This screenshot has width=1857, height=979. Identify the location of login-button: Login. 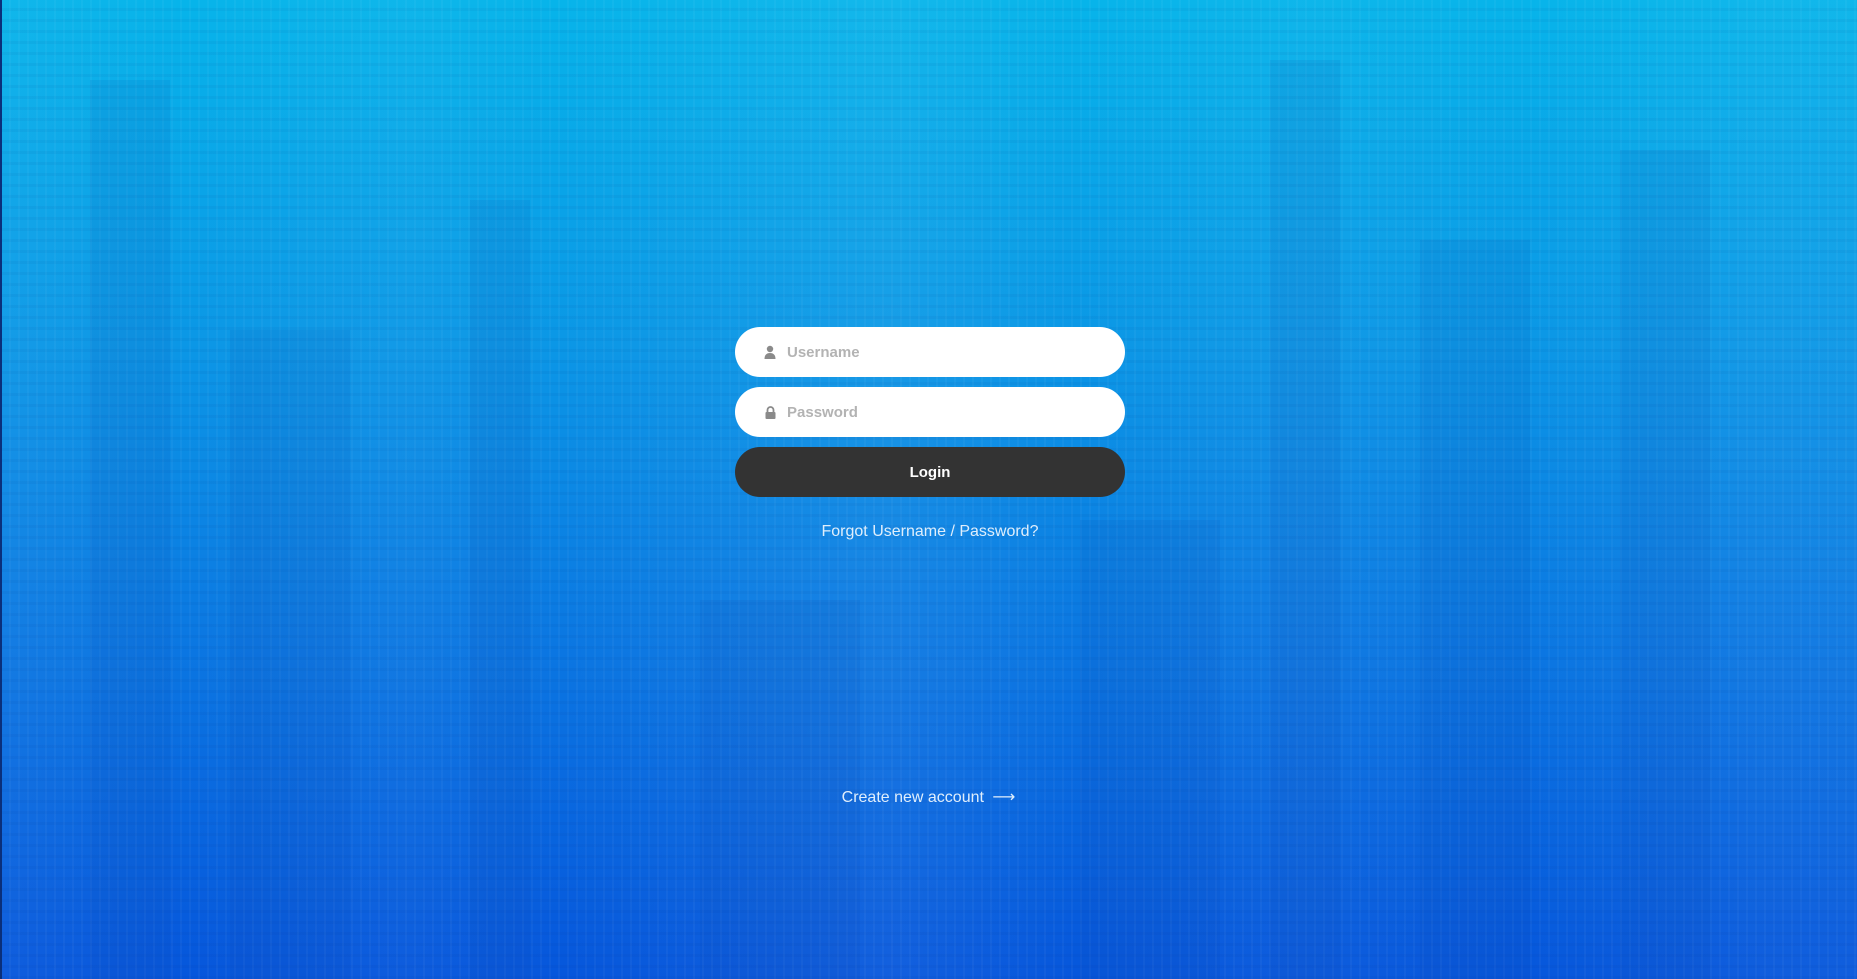
(930, 472).